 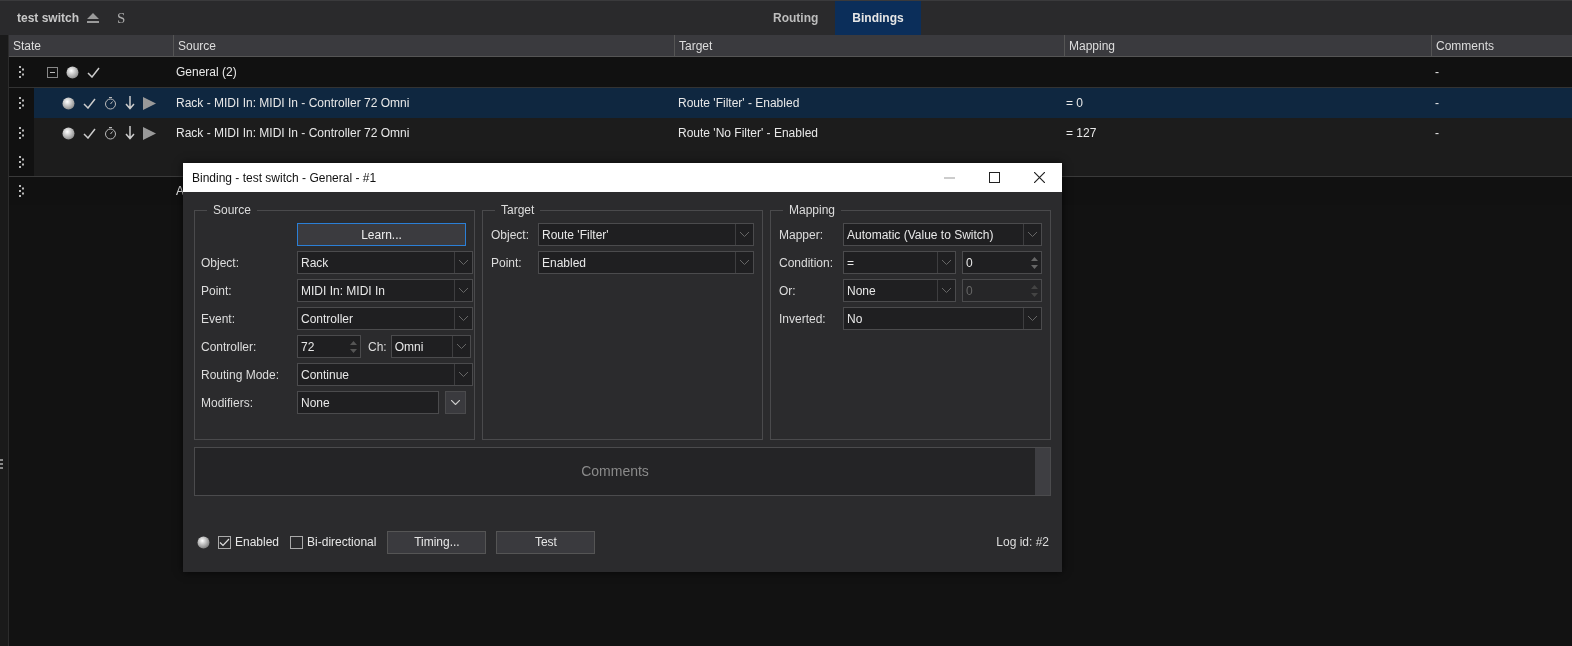 I want to click on dialog-title: Binding - test switch - General - #1, so click(x=284, y=177).